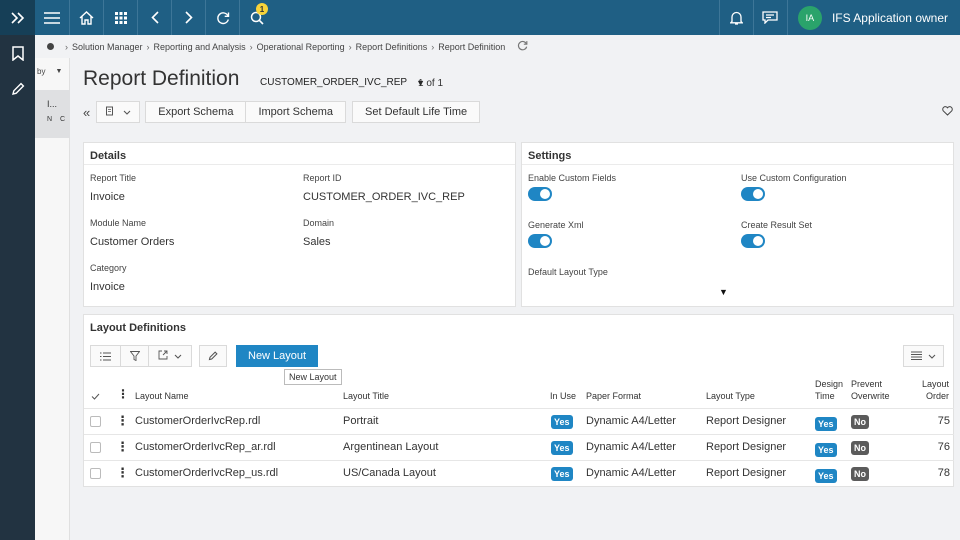 Image resolution: width=960 pixels, height=540 pixels. Describe the element at coordinates (540, 241) in the screenshot. I see `generate-xml-toggle` at that location.